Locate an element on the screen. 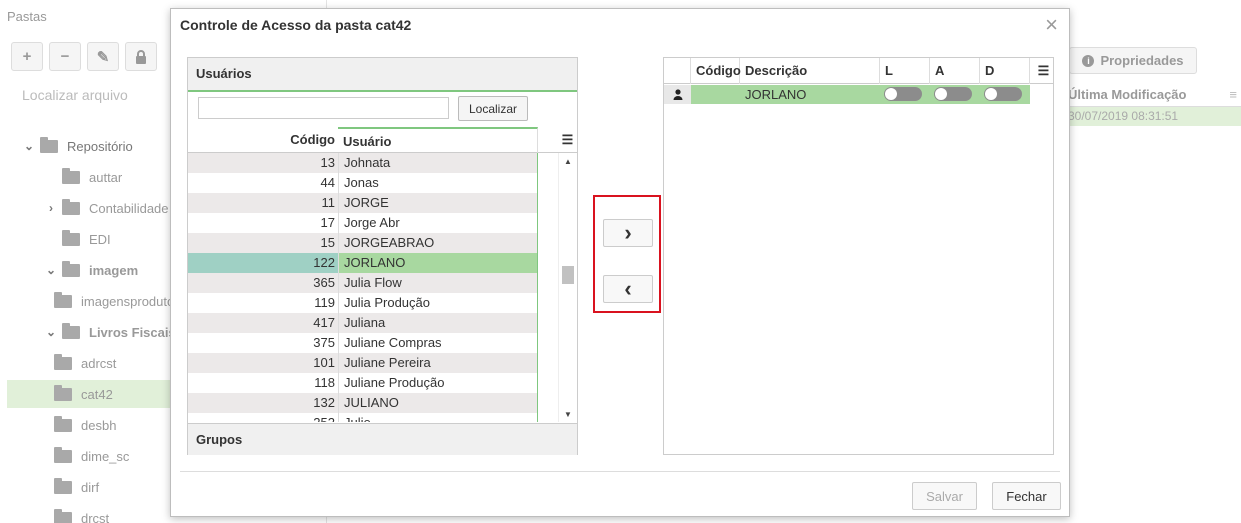 The image size is (1241, 523). tree-item: ⌄ Repositório is located at coordinates (77, 146).